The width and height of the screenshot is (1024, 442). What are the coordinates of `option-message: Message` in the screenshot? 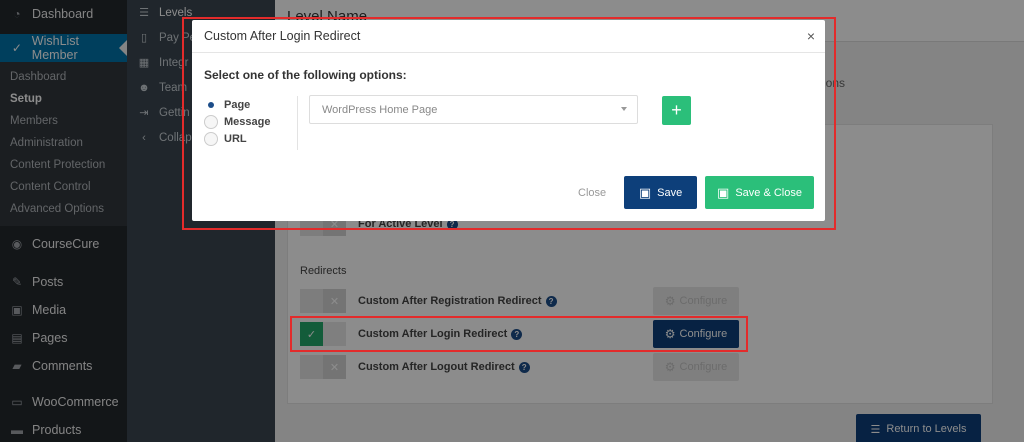 It's located at (237, 121).